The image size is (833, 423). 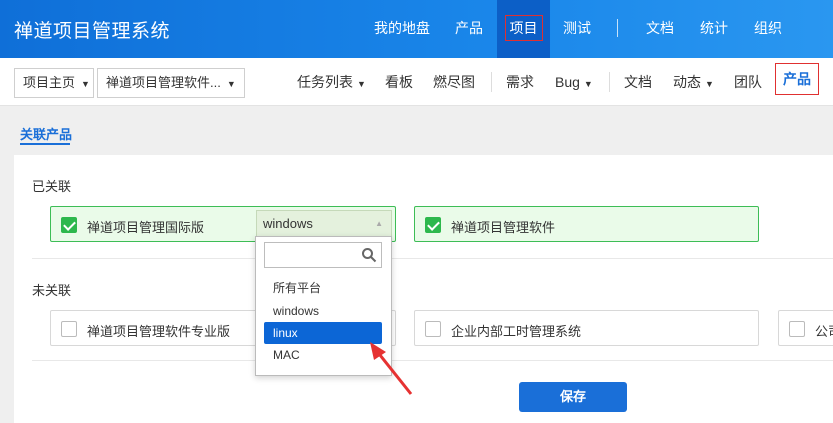 I want to click on top-header: 禅道项目管理系统 我的地盘 产品 项目 测试 文档 统计 组织, so click(x=416, y=29).